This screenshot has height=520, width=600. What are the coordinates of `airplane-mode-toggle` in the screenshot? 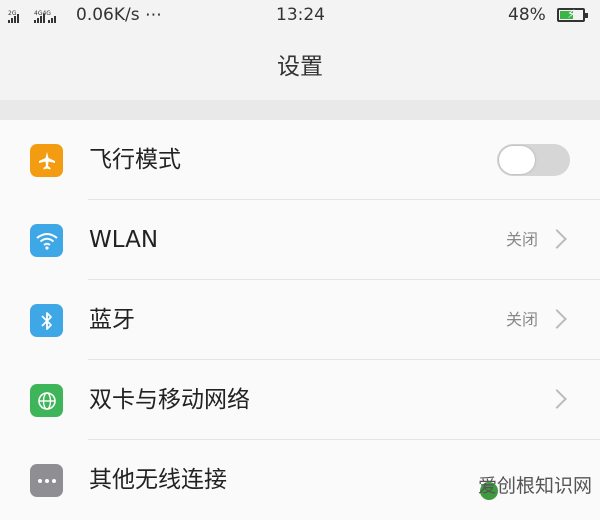 It's located at (533, 160).